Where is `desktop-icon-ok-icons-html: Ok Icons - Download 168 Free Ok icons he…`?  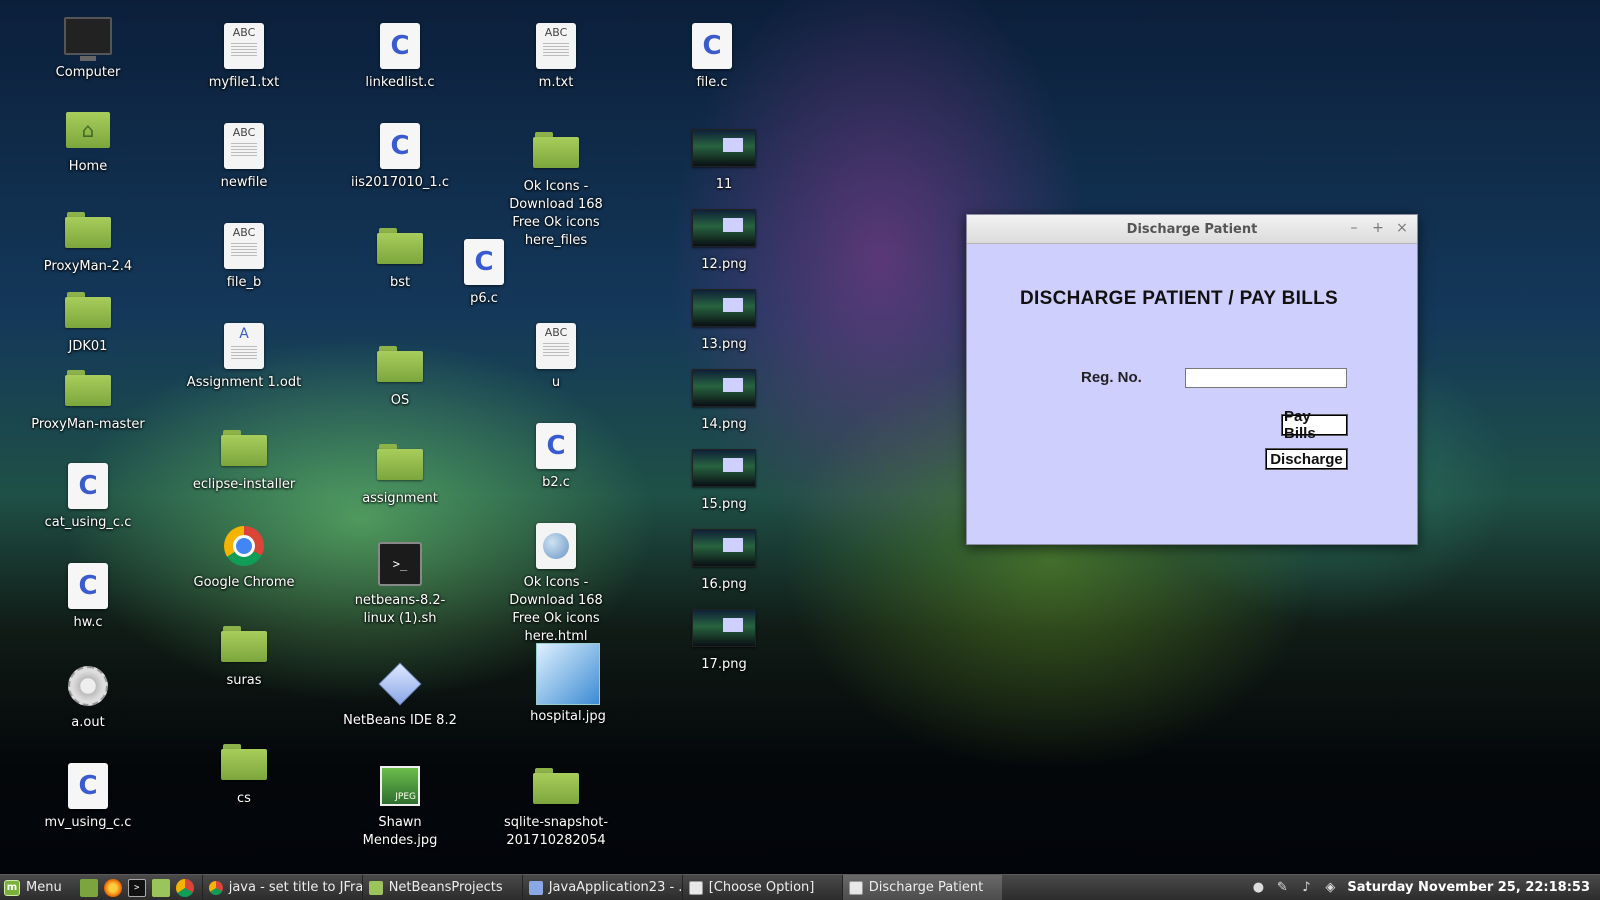
desktop-icon-ok-icons-html: Ok Icons - Download 168 Free Ok icons he… is located at coordinates (556, 584).